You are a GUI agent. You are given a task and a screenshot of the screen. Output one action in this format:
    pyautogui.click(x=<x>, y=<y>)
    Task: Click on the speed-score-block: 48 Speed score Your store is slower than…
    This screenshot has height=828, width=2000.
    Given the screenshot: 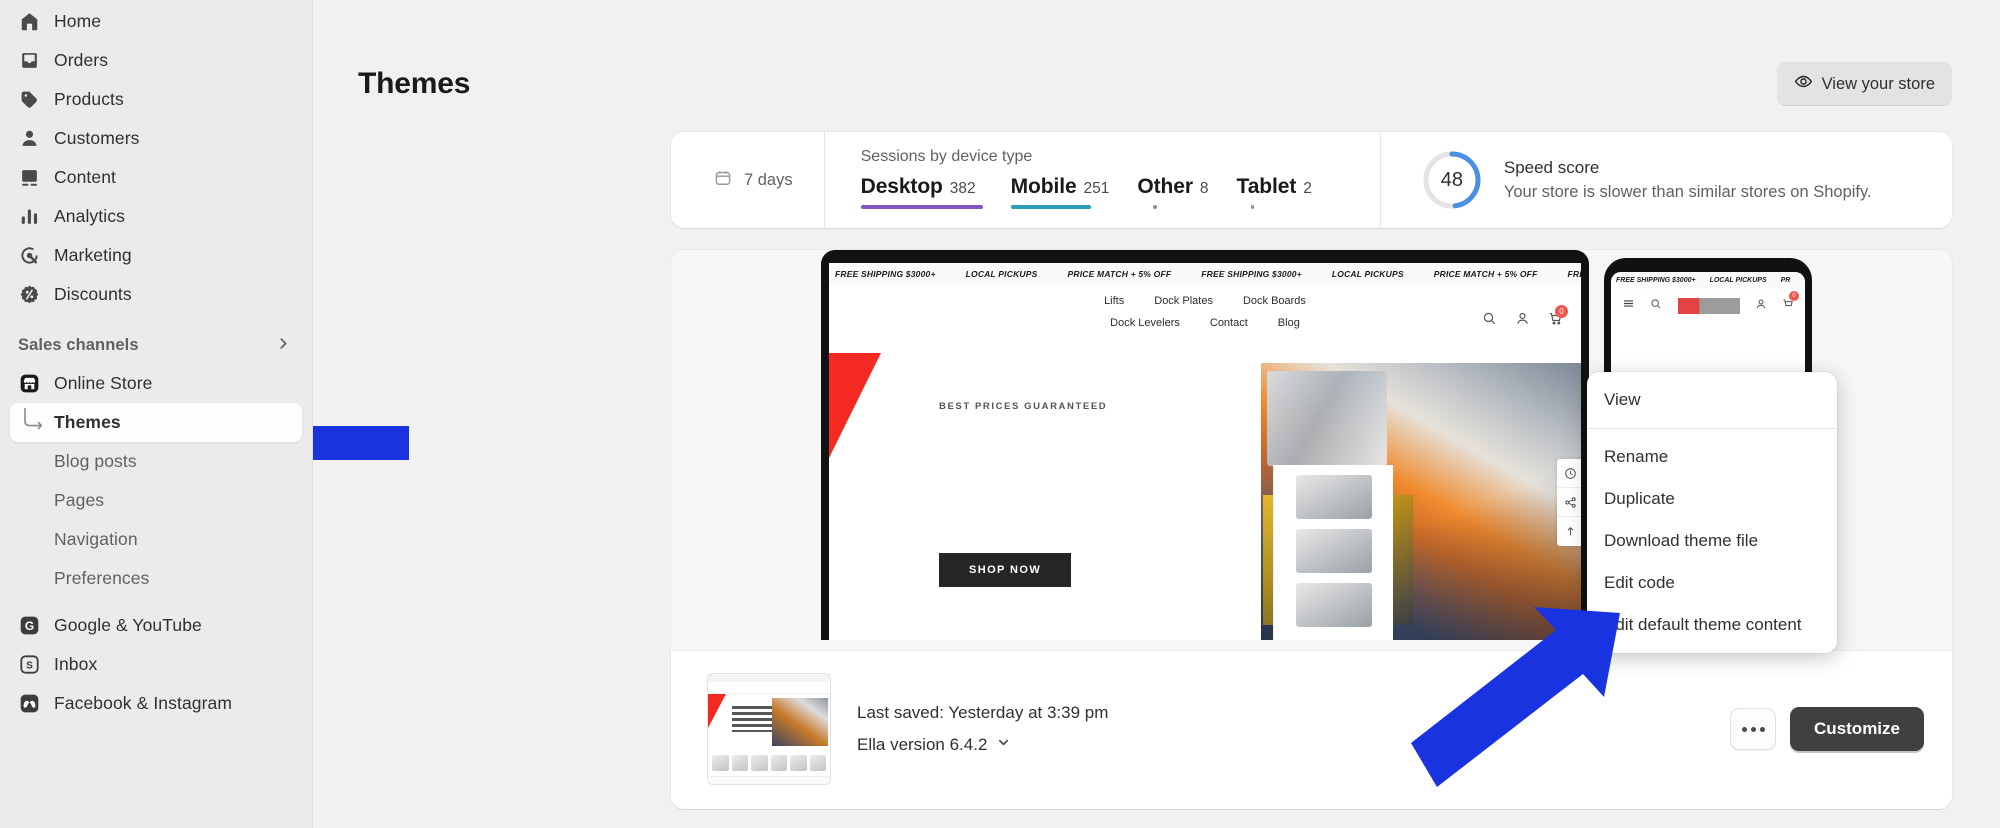 What is the action you would take?
    pyautogui.click(x=1625, y=180)
    